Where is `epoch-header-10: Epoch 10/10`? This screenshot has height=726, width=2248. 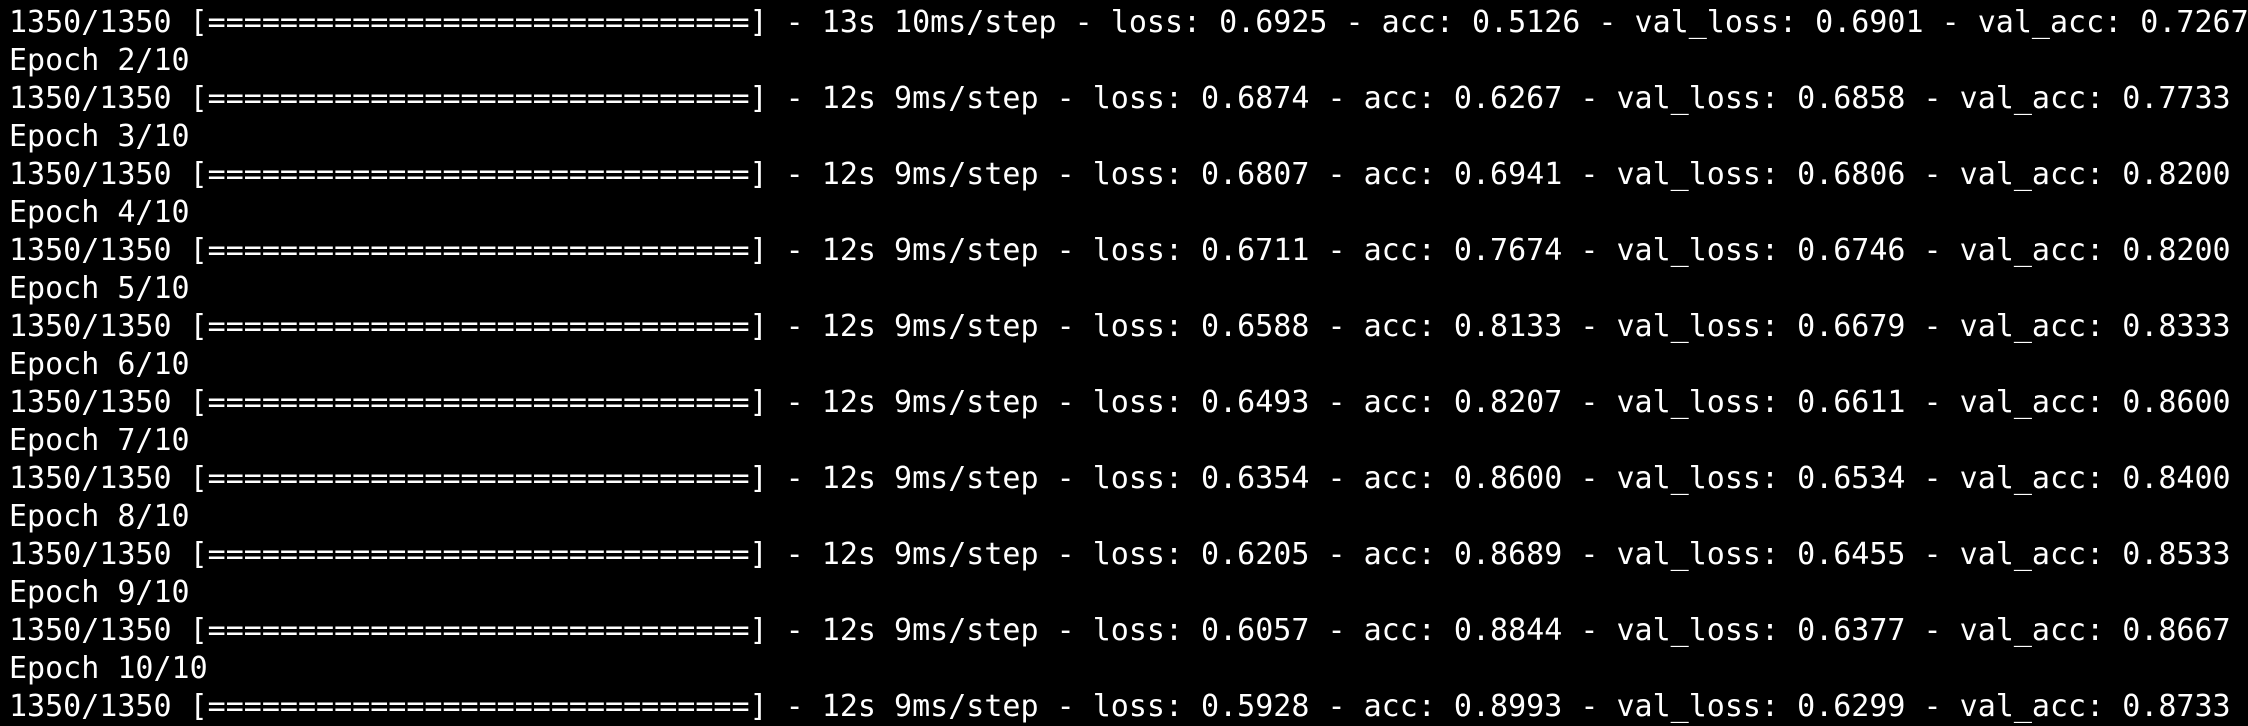 epoch-header-10: Epoch 10/10 is located at coordinates (108, 668).